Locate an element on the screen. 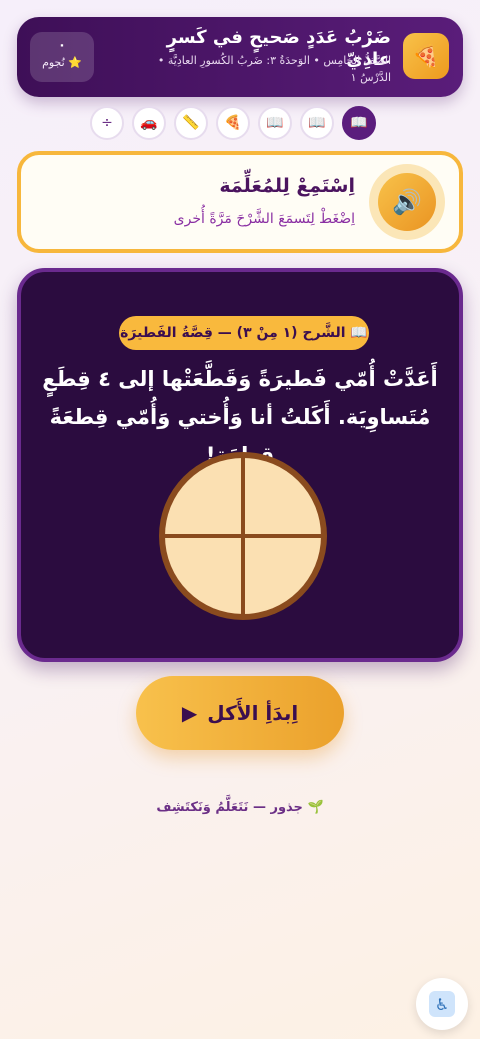  play-icon: ▶ is located at coordinates (189, 713).